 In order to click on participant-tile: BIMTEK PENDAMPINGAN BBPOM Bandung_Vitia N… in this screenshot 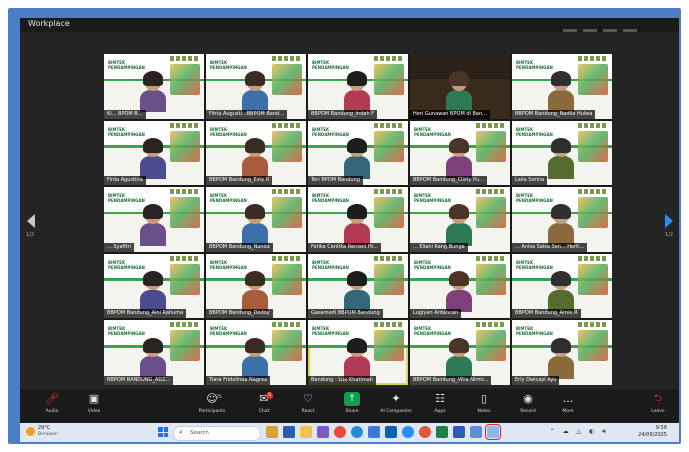, I will do `click(460, 352)`.